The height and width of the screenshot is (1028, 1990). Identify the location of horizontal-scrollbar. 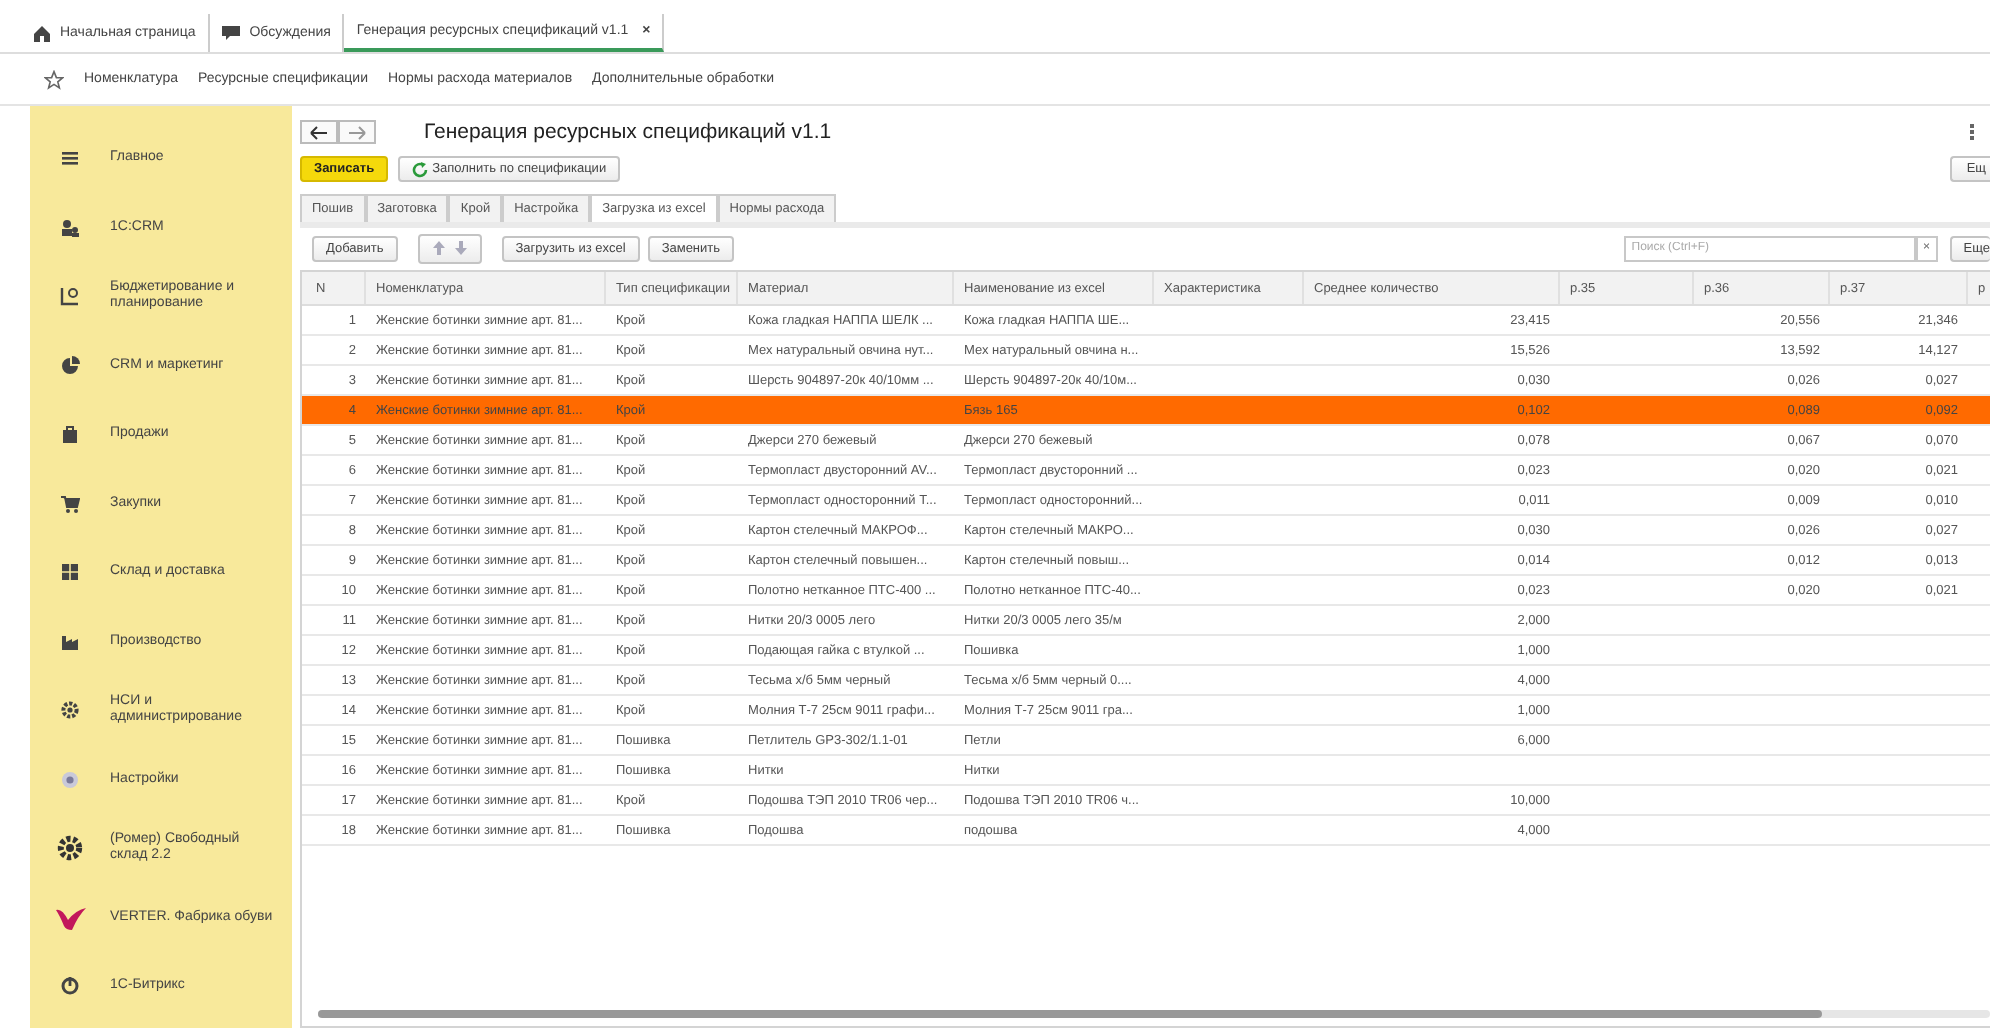
(1154, 1014).